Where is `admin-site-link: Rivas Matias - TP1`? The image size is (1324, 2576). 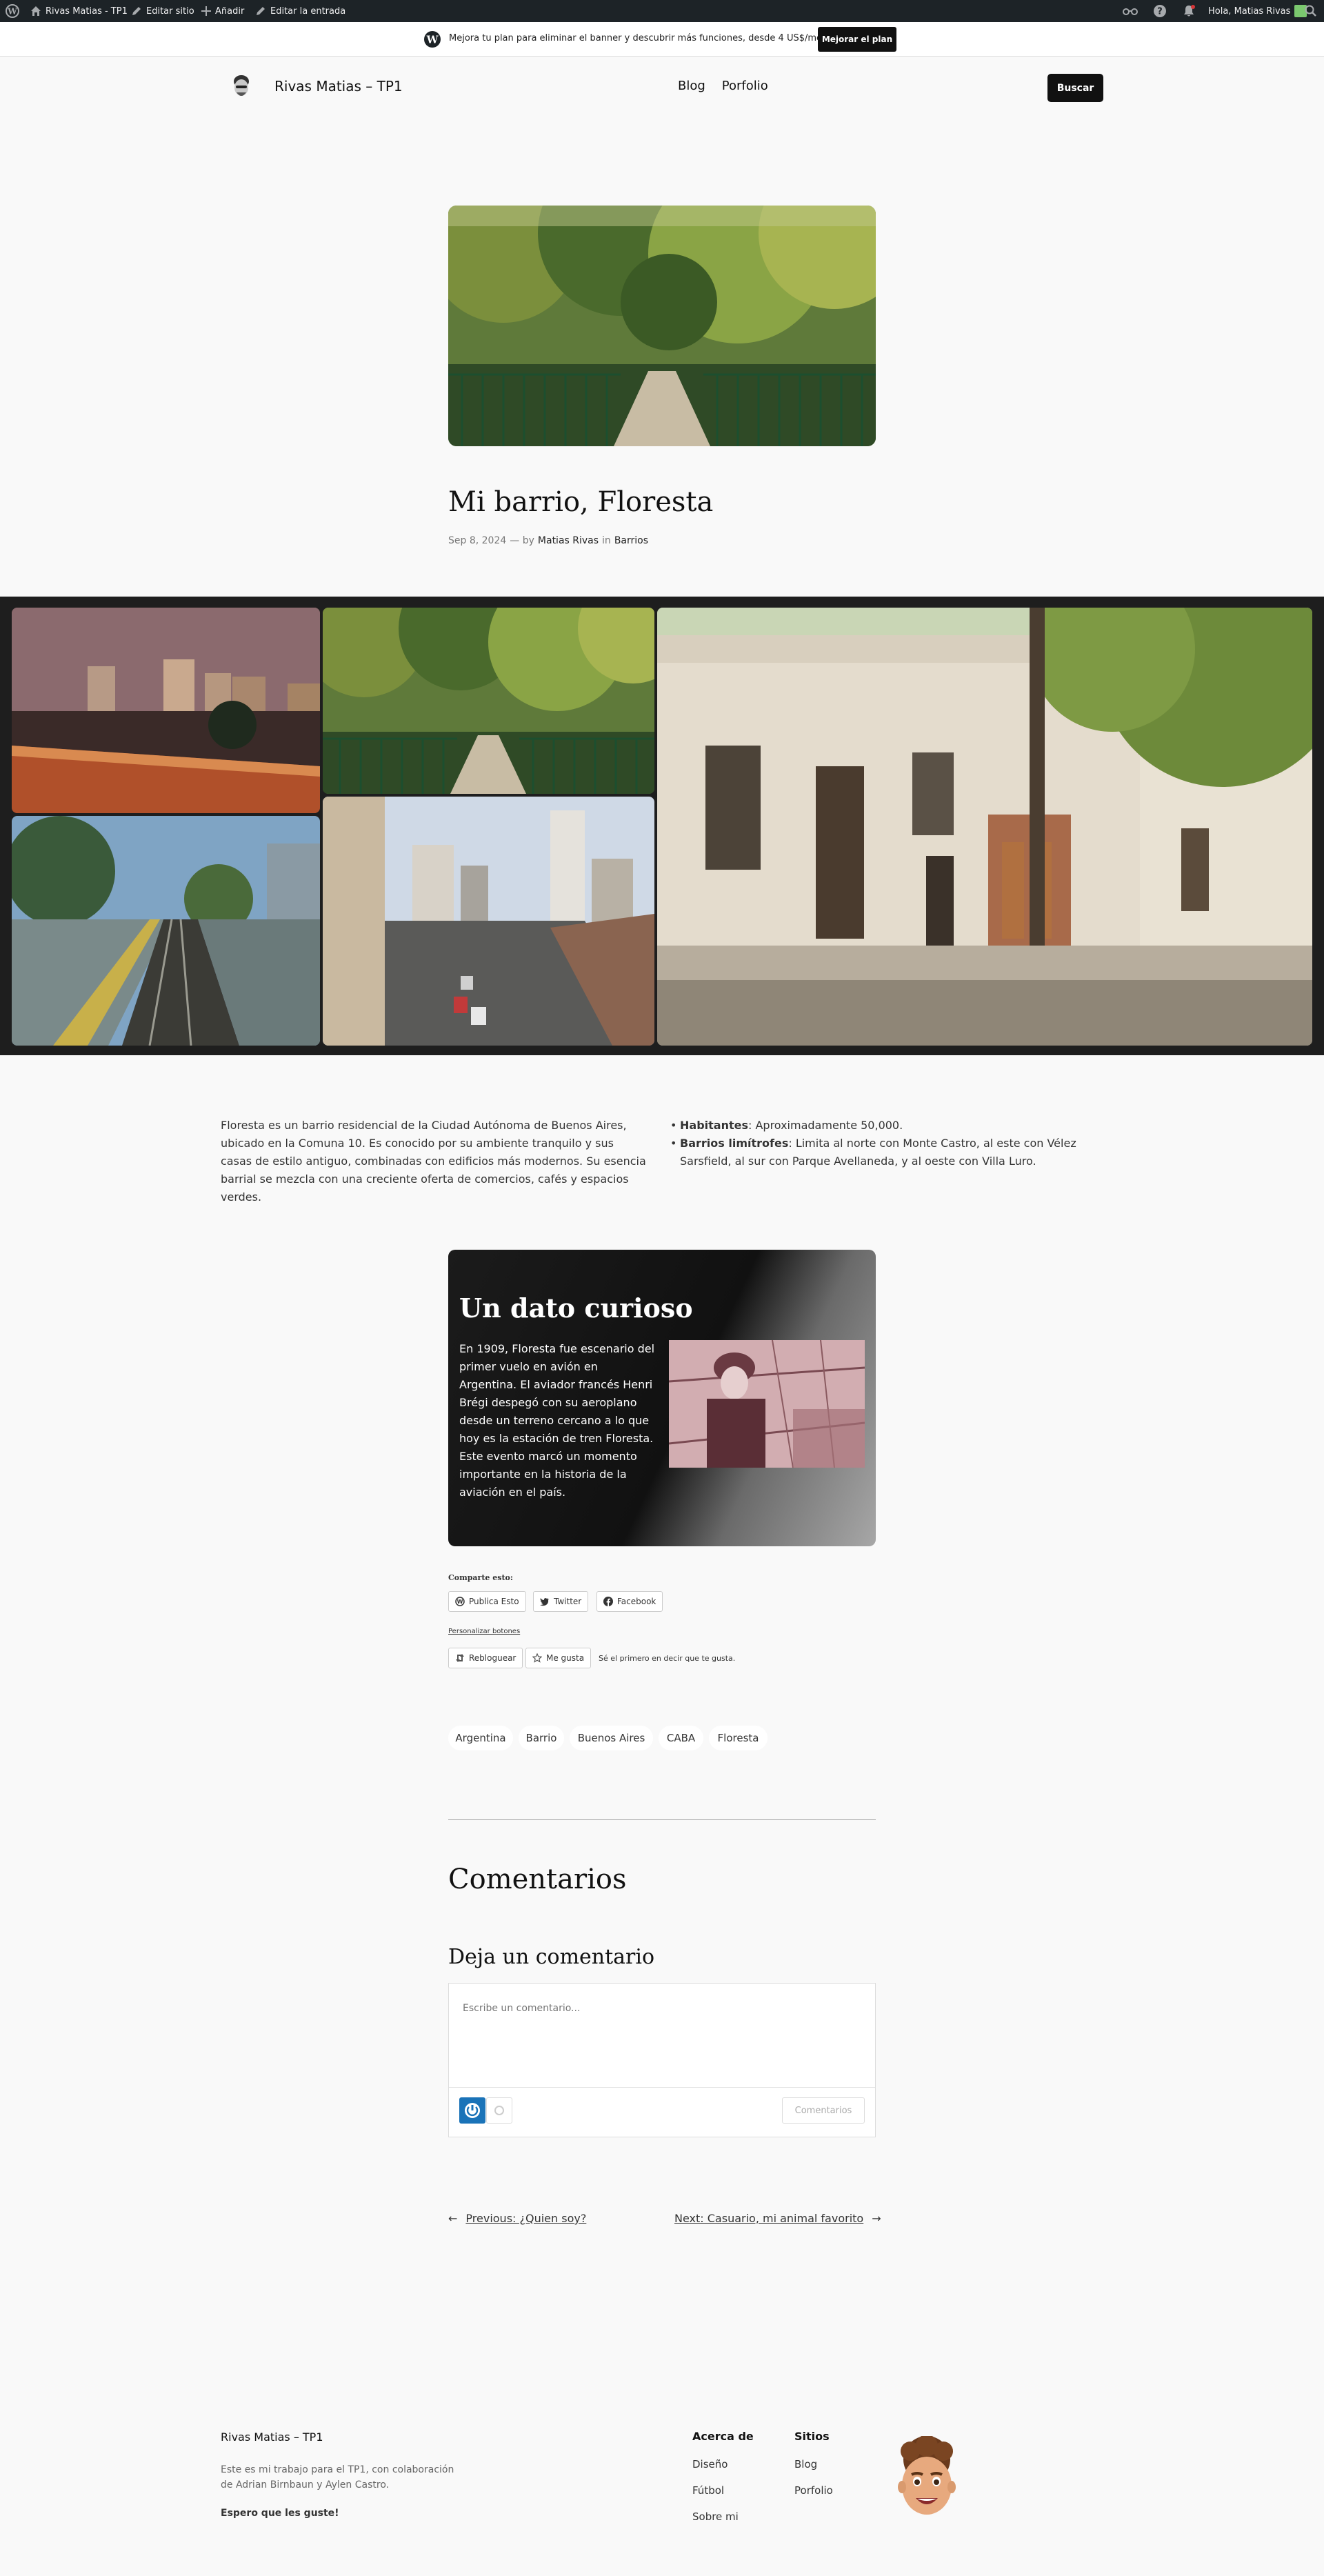 admin-site-link: Rivas Matias - TP1 is located at coordinates (79, 11).